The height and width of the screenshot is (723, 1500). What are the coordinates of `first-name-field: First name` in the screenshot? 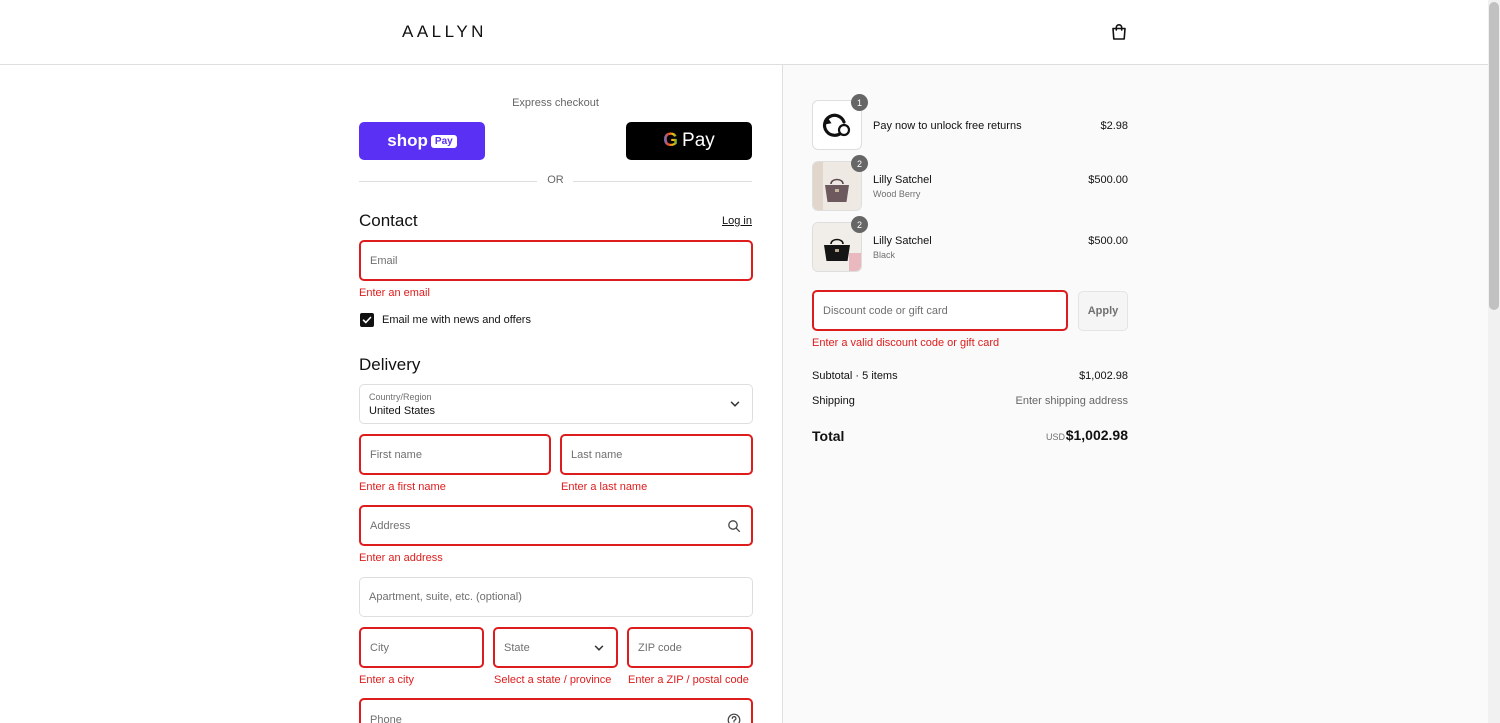 It's located at (455, 454).